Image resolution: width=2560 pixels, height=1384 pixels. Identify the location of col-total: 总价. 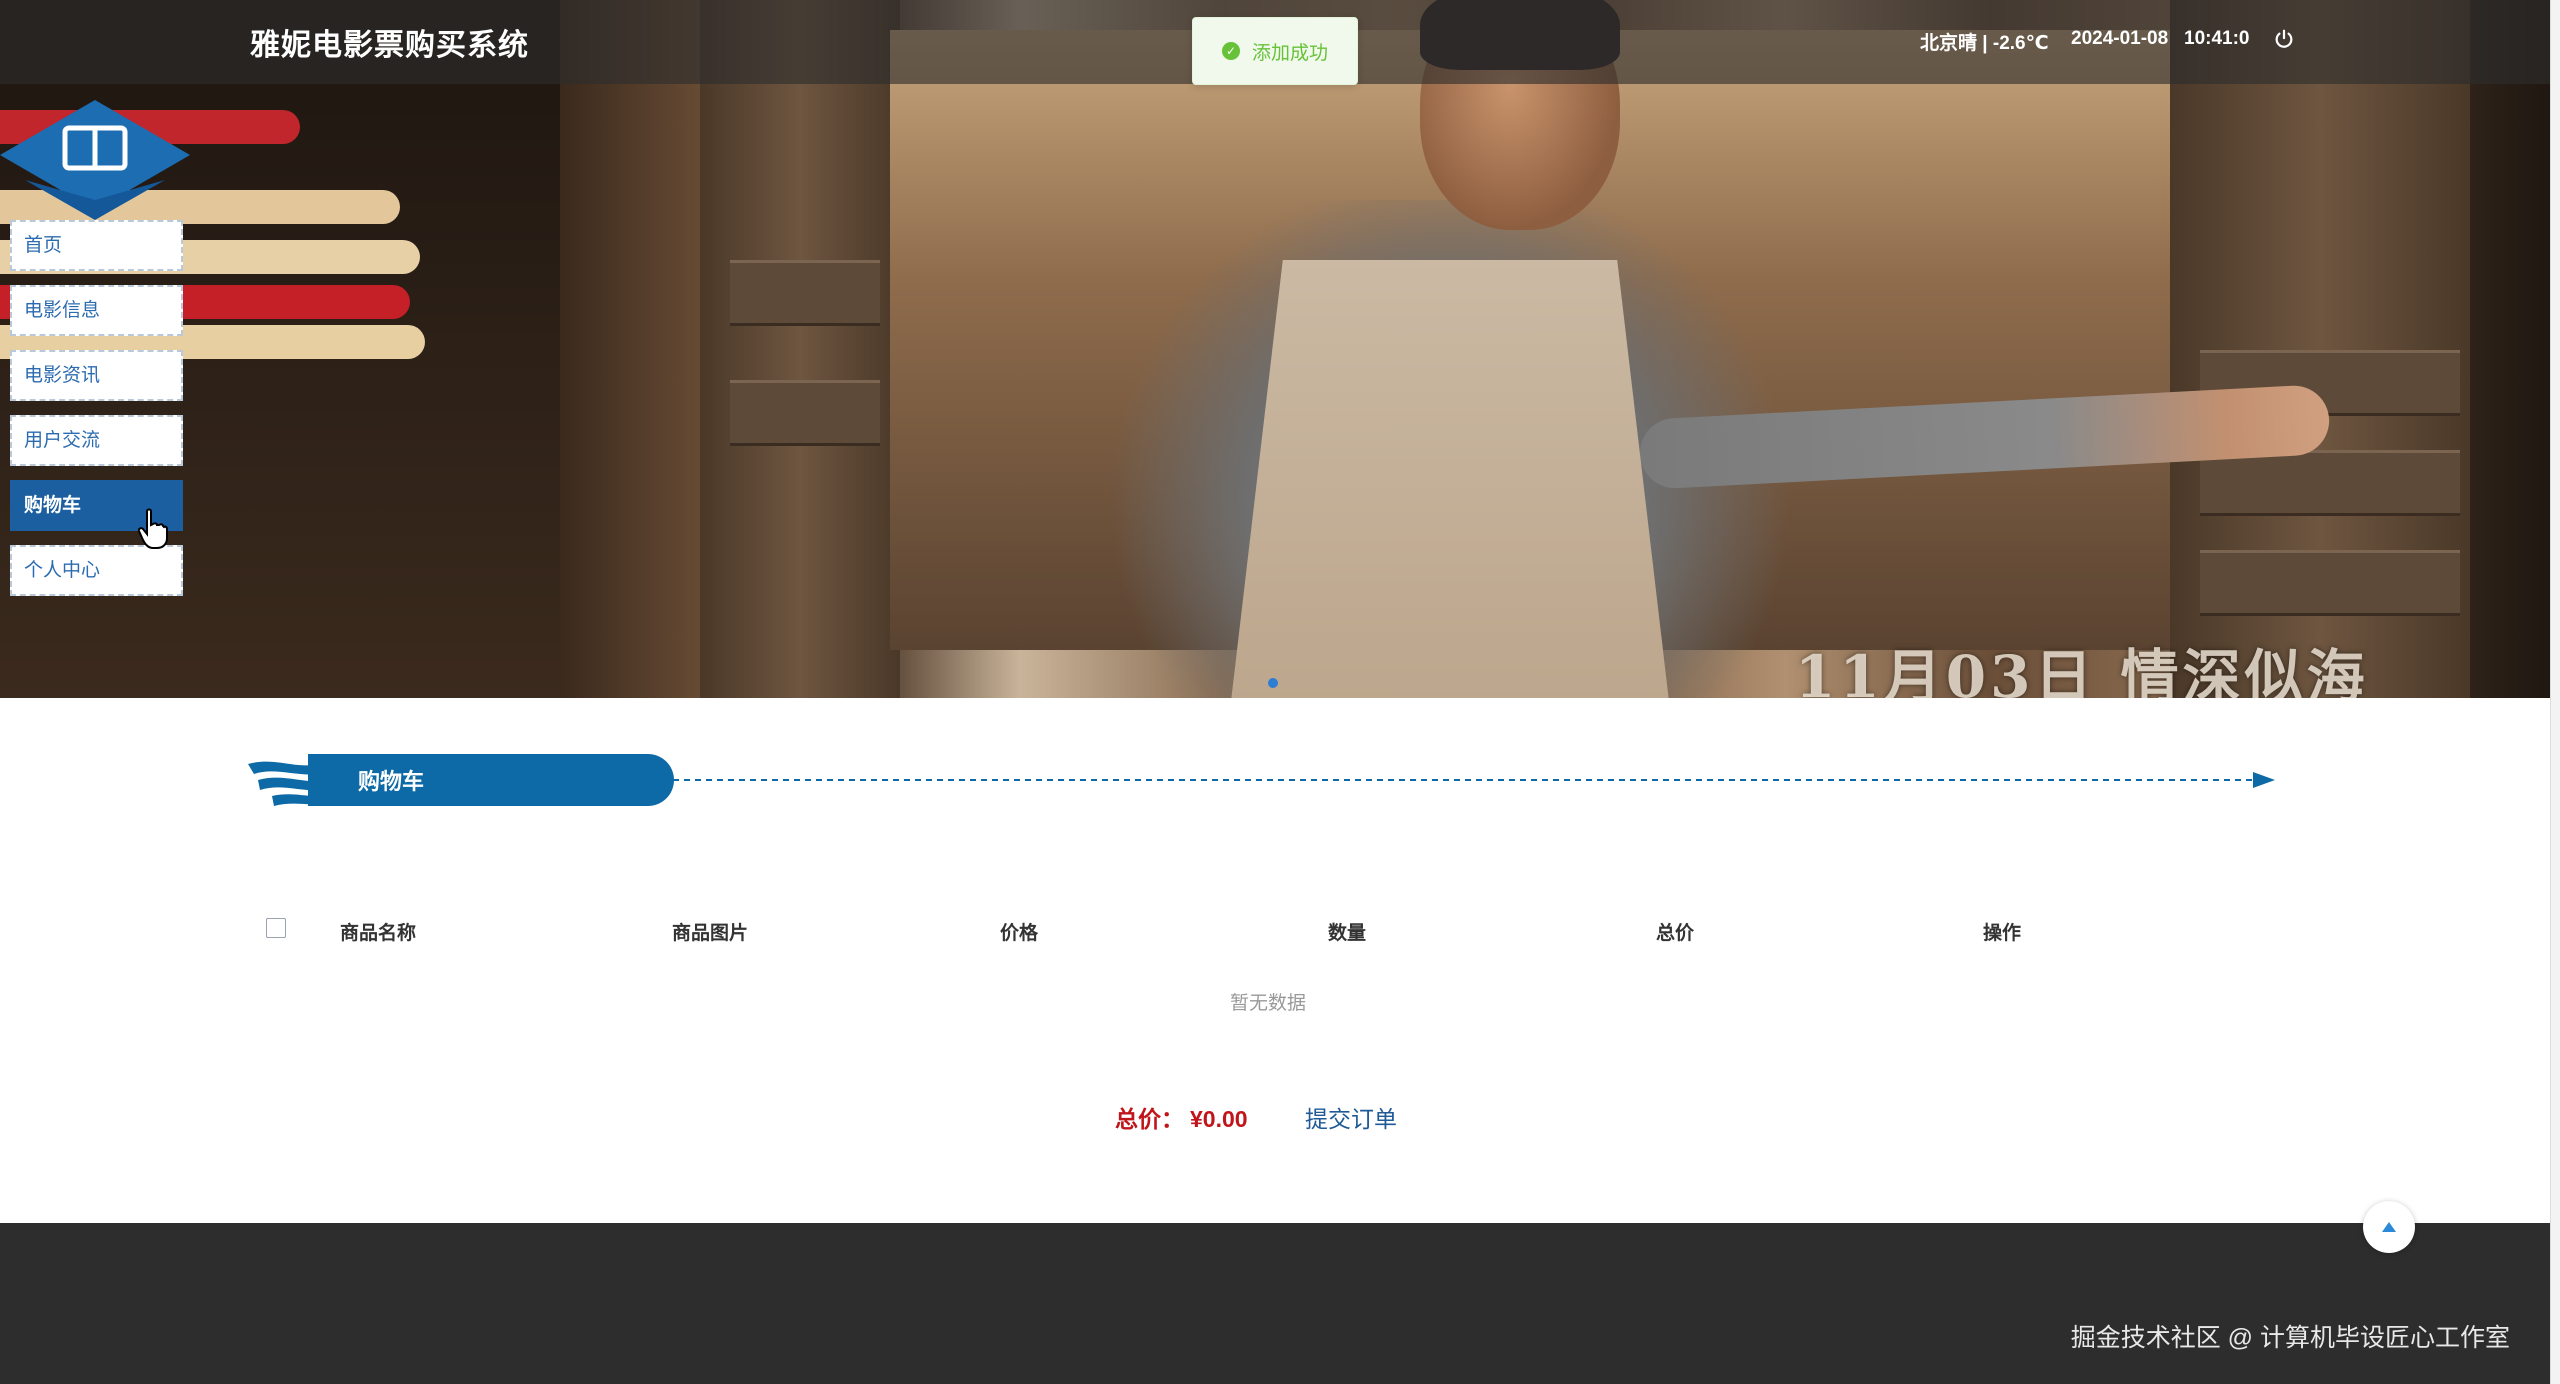
(1675, 933).